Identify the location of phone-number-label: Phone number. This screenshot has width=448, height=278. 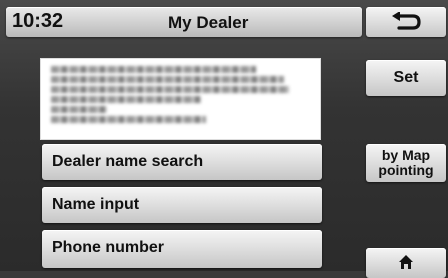
(108, 247).